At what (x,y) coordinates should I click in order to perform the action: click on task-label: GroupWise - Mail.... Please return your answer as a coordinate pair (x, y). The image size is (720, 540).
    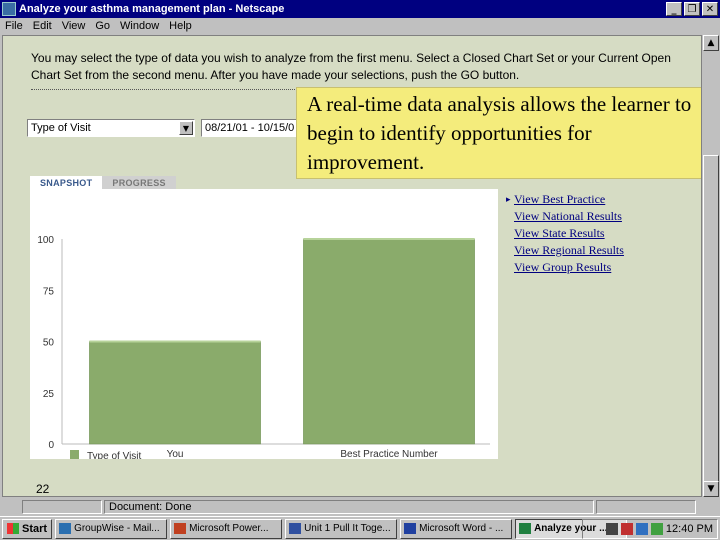
    Looking at the image, I should click on (117, 528).